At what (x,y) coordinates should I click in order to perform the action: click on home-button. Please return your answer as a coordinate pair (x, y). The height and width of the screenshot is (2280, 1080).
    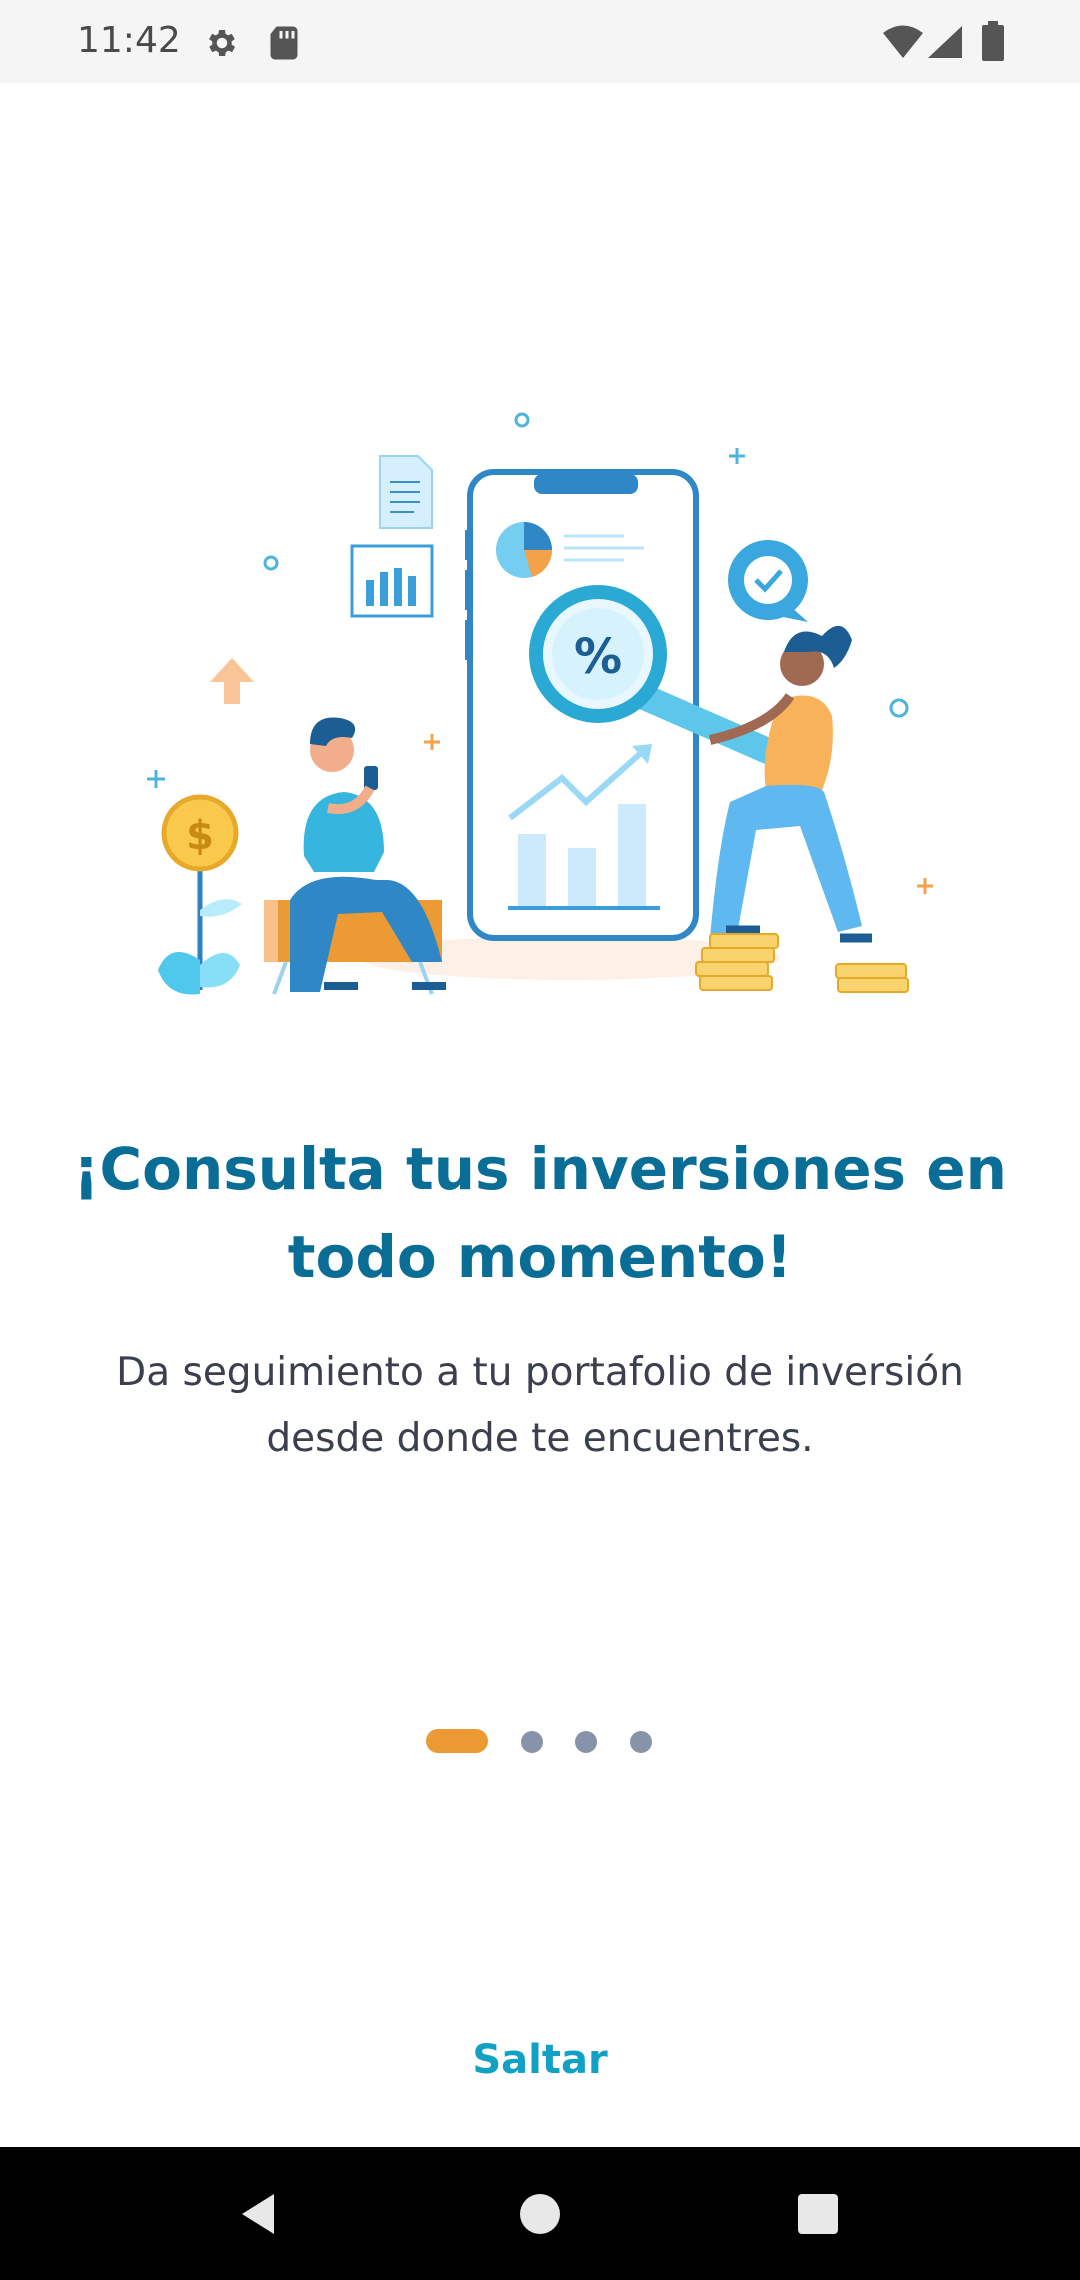
    Looking at the image, I should click on (540, 2213).